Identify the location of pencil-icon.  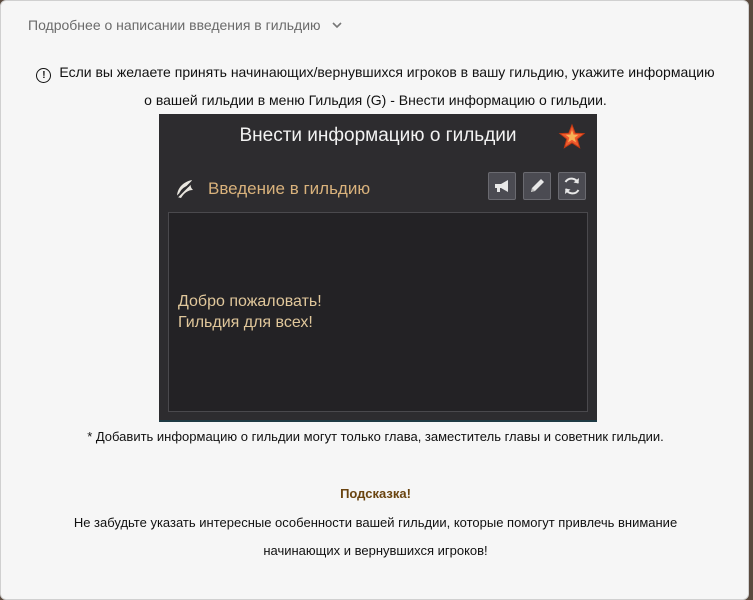
(537, 185).